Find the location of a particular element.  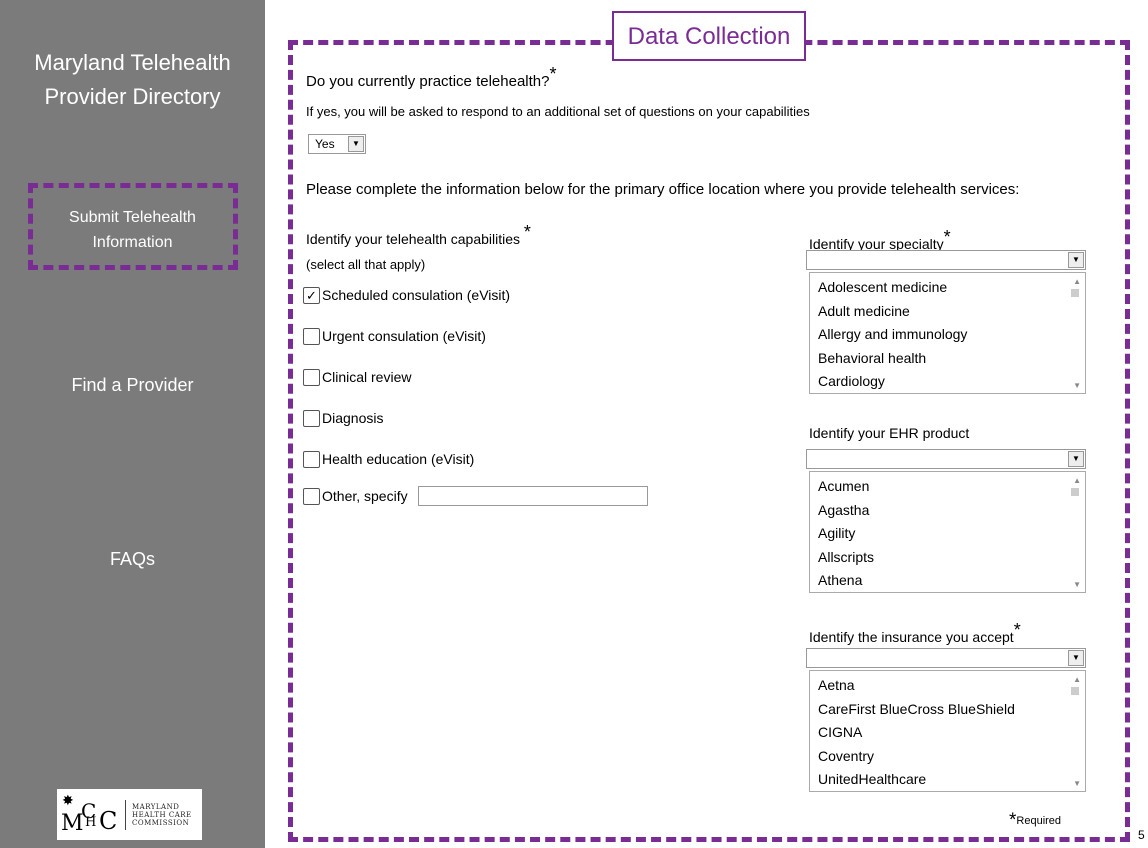

brand-title: Maryland Telehealth Provider Directory is located at coordinates (132, 80).